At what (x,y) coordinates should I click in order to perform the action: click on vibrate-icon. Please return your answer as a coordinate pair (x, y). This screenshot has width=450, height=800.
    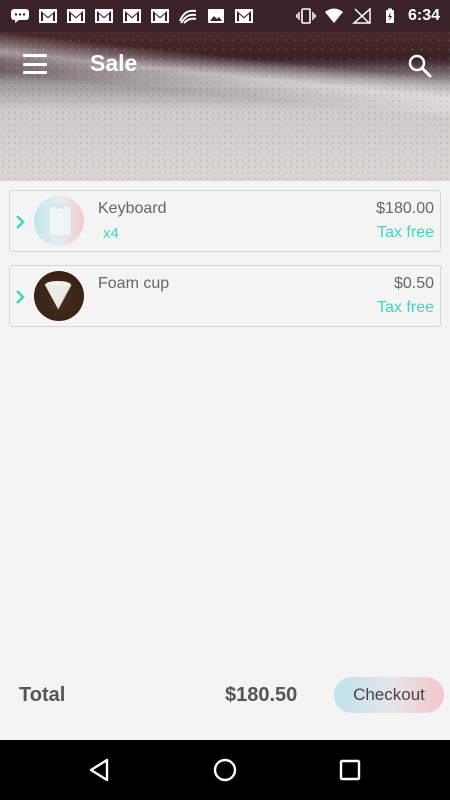
    Looking at the image, I should click on (306, 16).